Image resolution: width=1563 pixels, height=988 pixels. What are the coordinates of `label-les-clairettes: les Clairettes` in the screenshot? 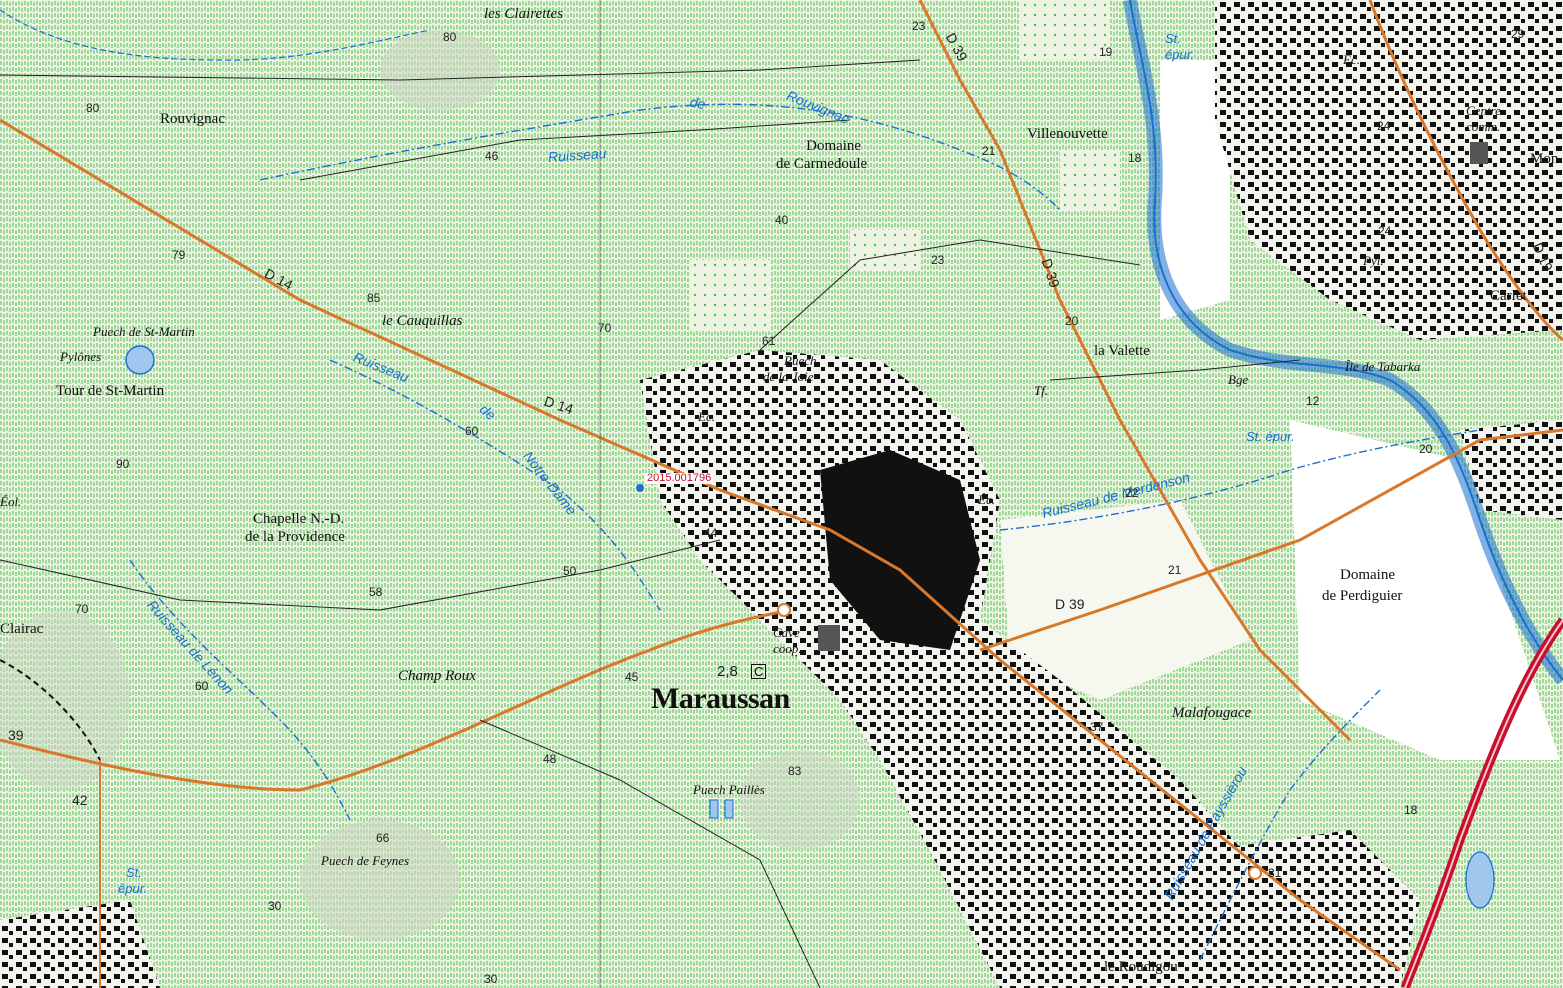 It's located at (524, 14).